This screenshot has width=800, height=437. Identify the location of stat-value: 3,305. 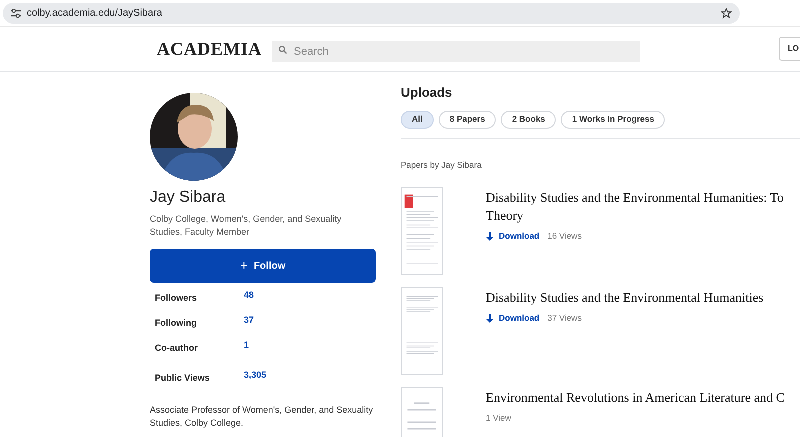
(255, 375).